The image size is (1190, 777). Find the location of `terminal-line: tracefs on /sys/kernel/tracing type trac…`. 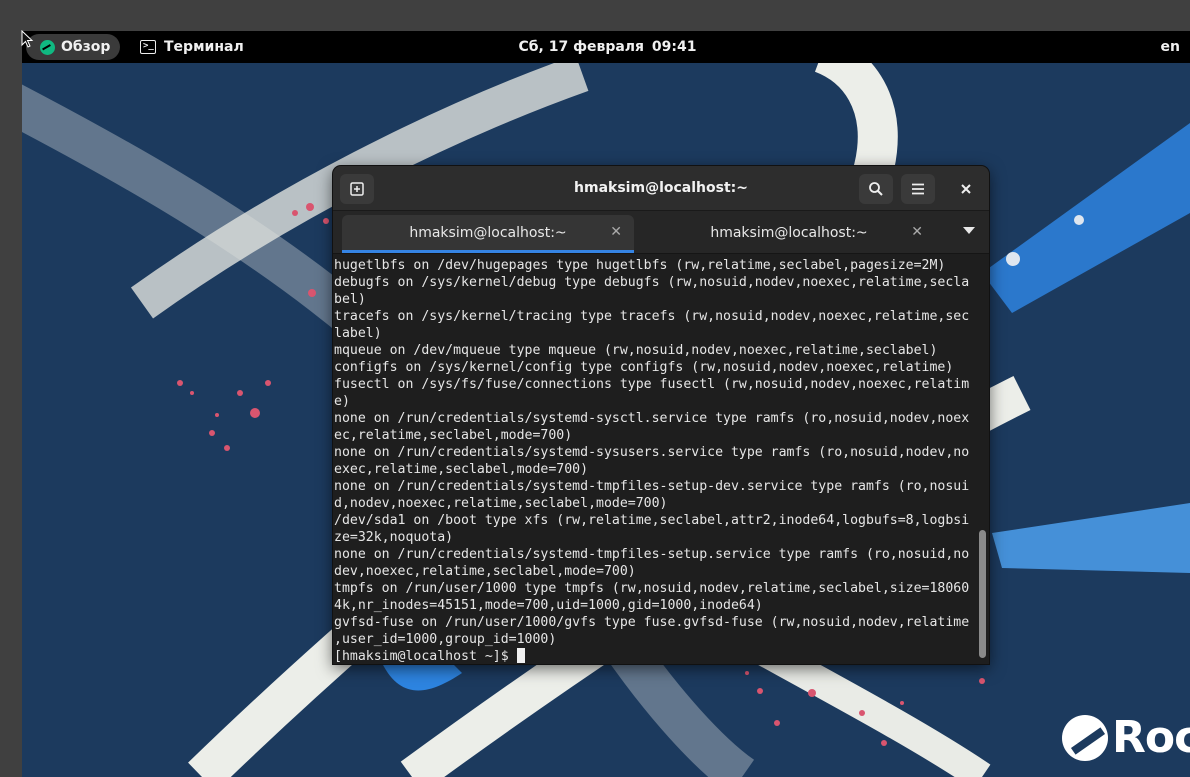

terminal-line: tracefs on /sys/kernel/tracing type trac… is located at coordinates (652, 316).